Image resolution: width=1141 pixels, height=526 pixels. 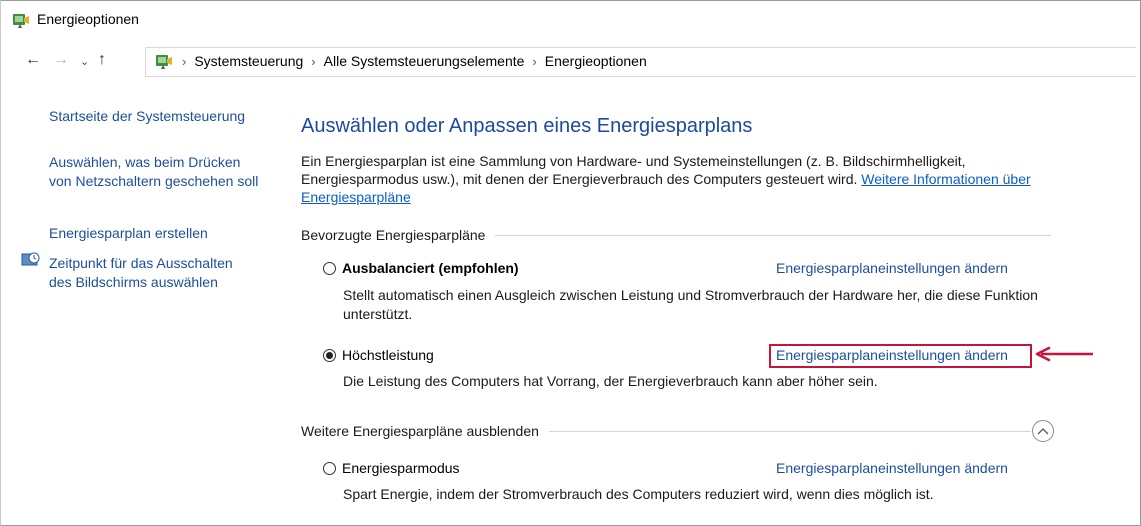 I want to click on plan-name: Energiesparmodus, so click(x=401, y=468).